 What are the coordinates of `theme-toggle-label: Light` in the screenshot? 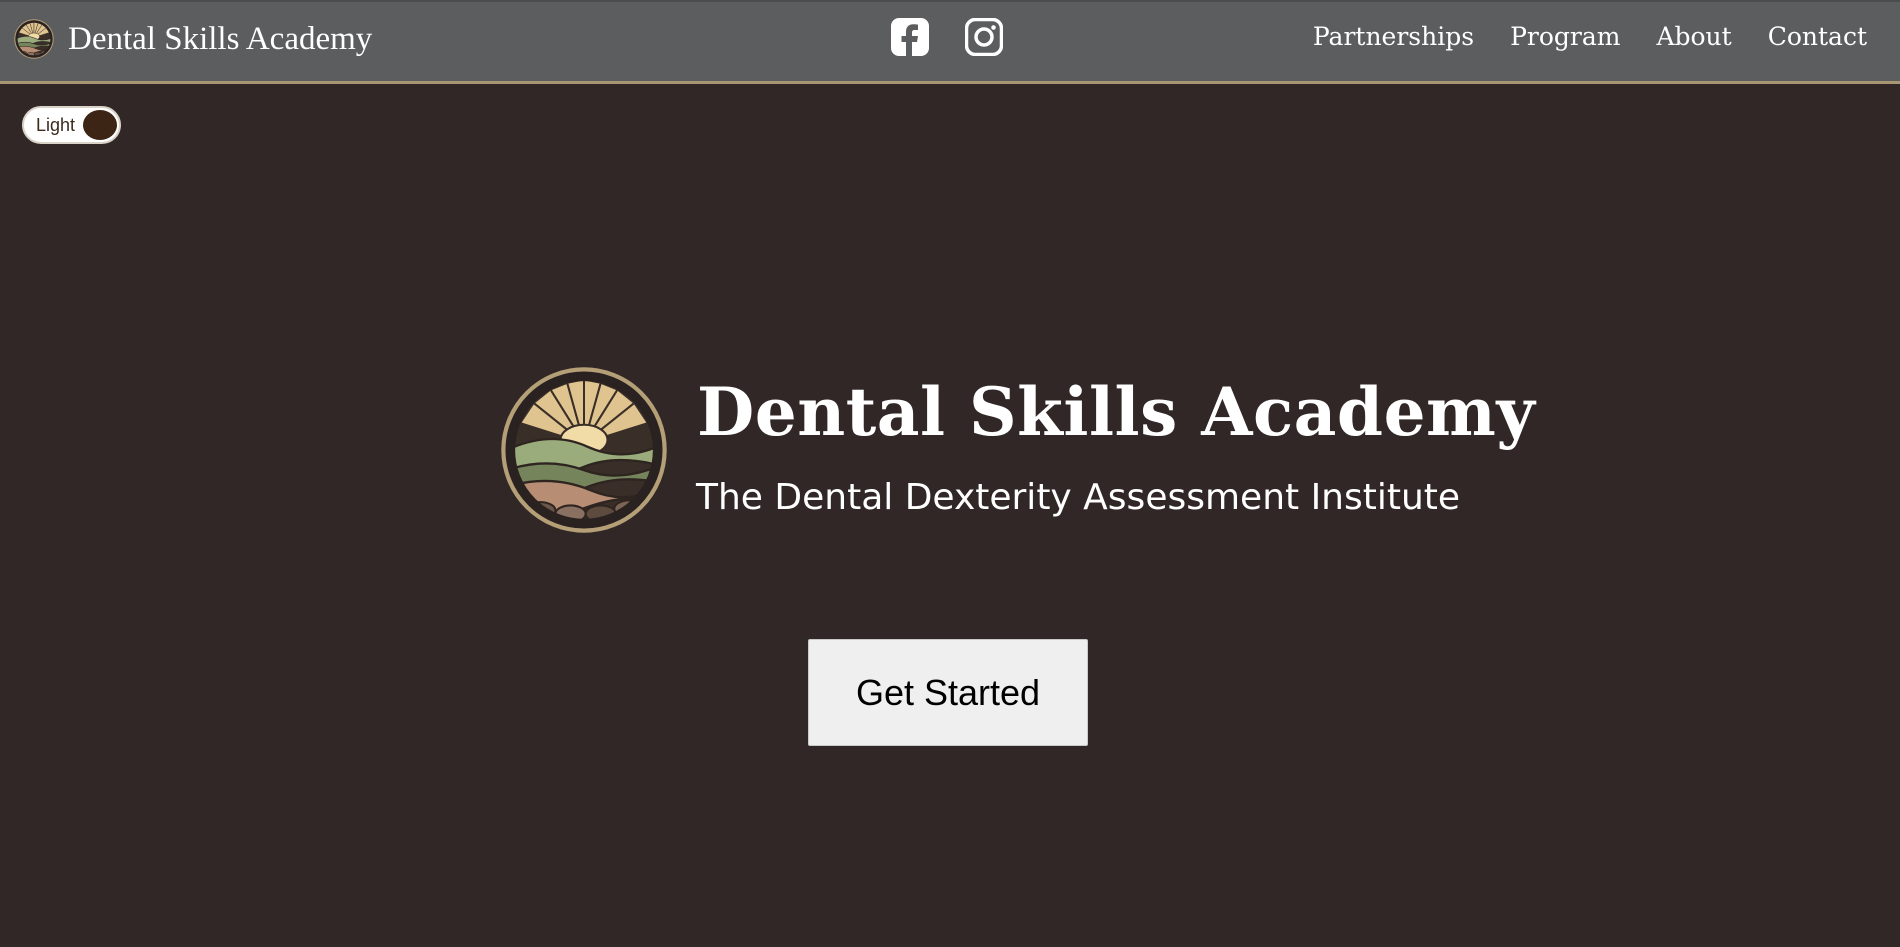 It's located at (56, 125).